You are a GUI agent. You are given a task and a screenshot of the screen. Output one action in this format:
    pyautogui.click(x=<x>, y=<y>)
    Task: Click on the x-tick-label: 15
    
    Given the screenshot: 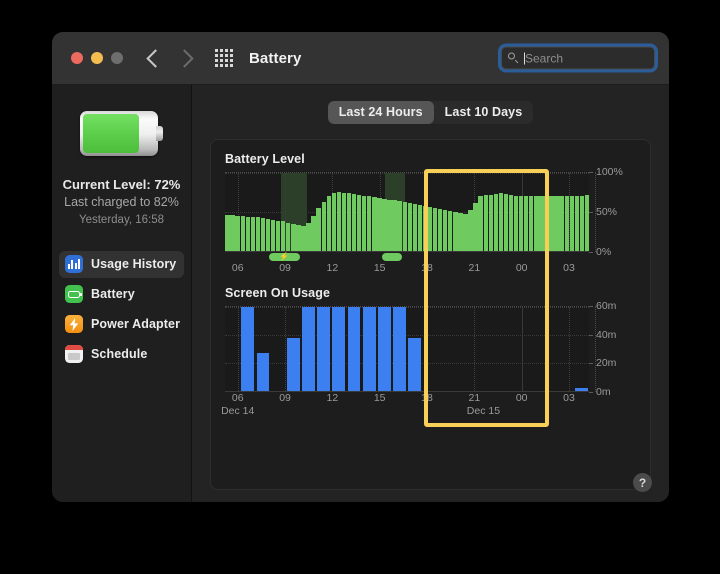 What is the action you would take?
    pyautogui.click(x=379, y=268)
    